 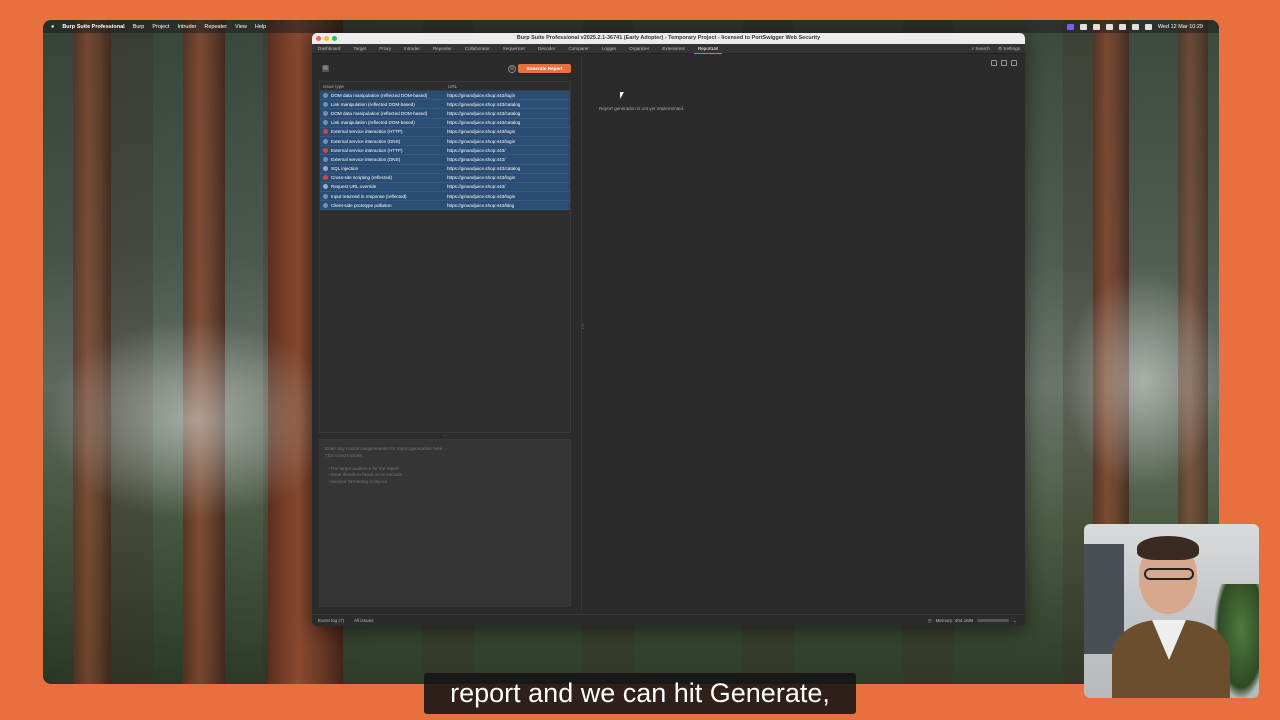 What do you see at coordinates (359, 48) in the screenshot?
I see `tab-target: Target` at bounding box center [359, 48].